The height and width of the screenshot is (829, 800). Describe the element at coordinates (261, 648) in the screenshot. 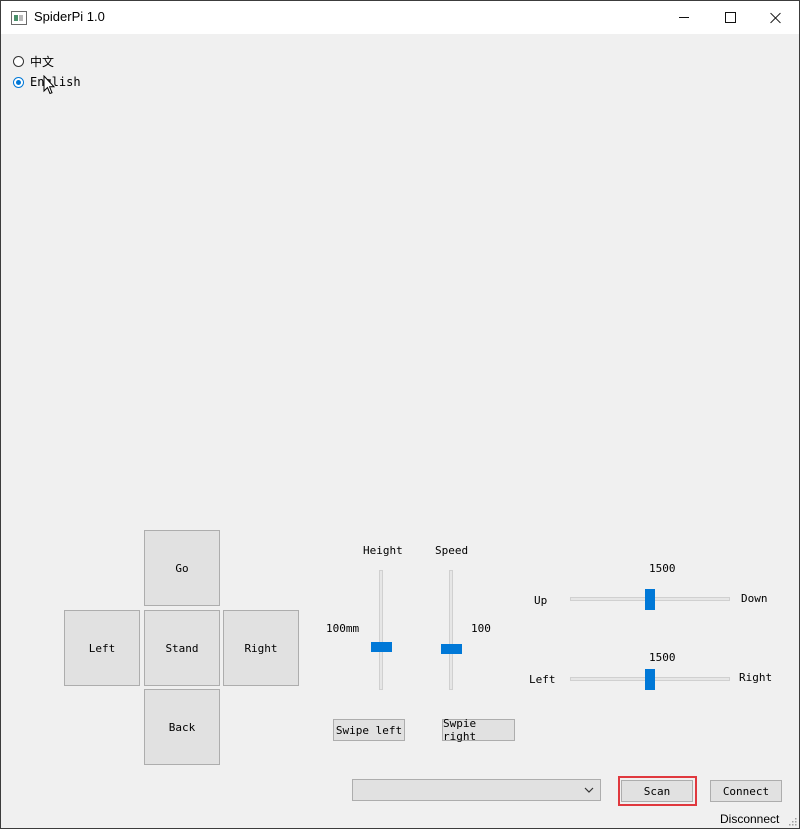

I see `right-button: Right` at that location.